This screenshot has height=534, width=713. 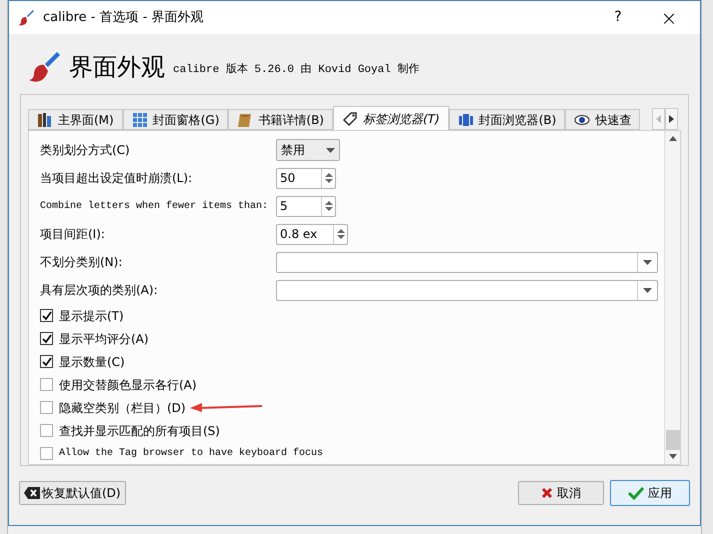 I want to click on field-label: 隐藏空类别（栏目）(D), so click(x=122, y=408).